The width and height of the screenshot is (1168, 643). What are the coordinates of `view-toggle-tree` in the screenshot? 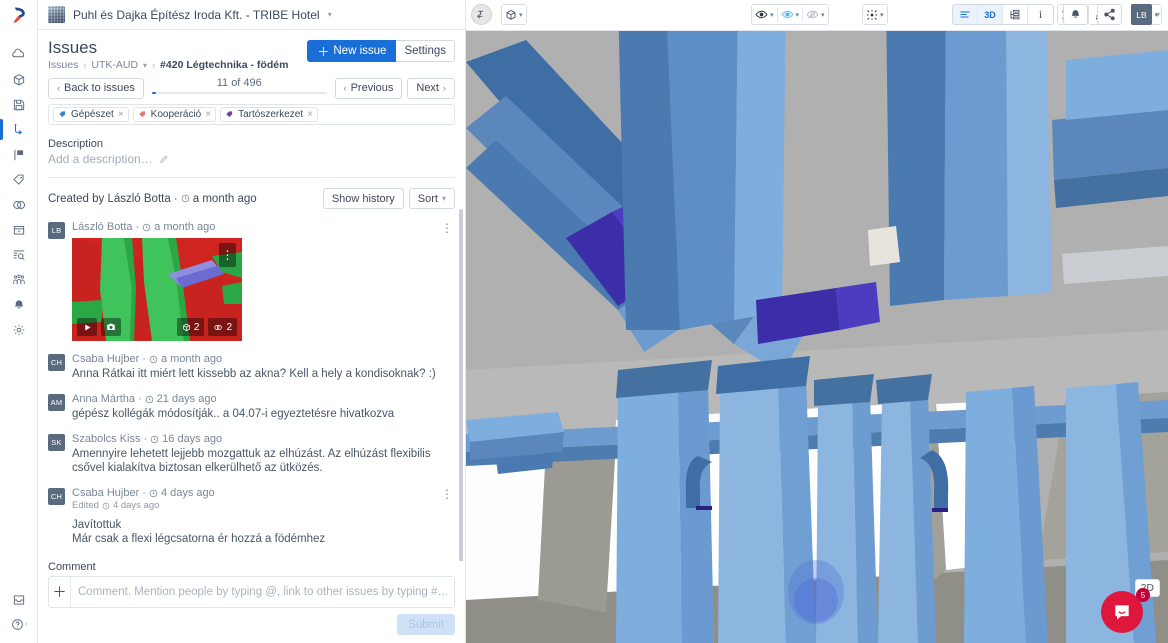 It's located at (1015, 14).